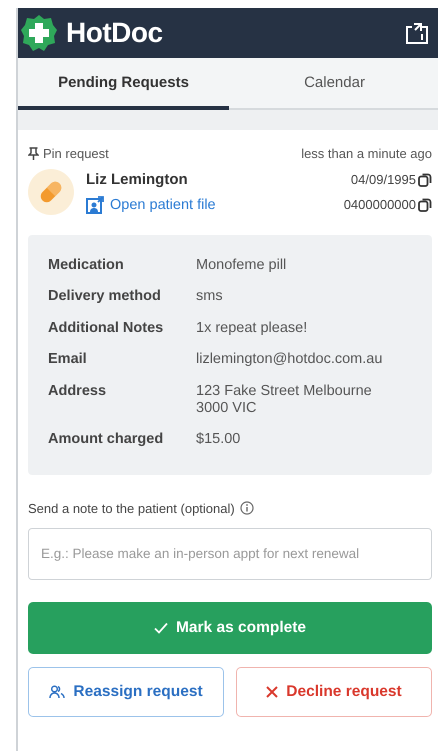  What do you see at coordinates (366, 153) in the screenshot?
I see `request-time: less than a minute ago` at bounding box center [366, 153].